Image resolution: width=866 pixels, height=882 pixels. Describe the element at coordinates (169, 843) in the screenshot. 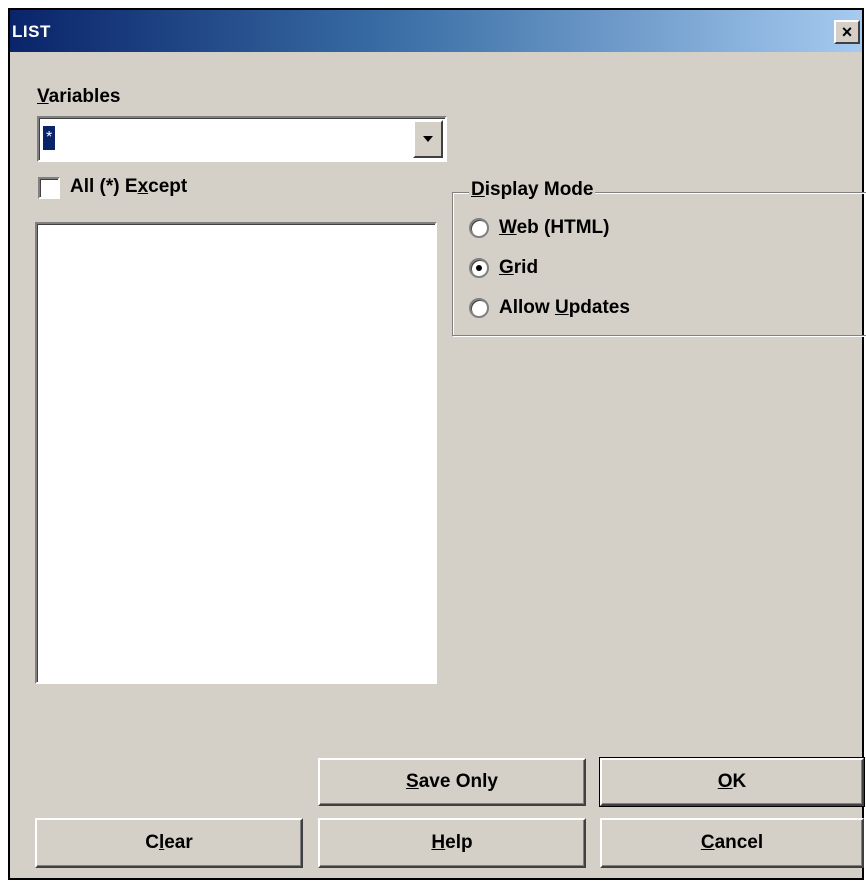

I see `clear-button: Cl ear` at that location.